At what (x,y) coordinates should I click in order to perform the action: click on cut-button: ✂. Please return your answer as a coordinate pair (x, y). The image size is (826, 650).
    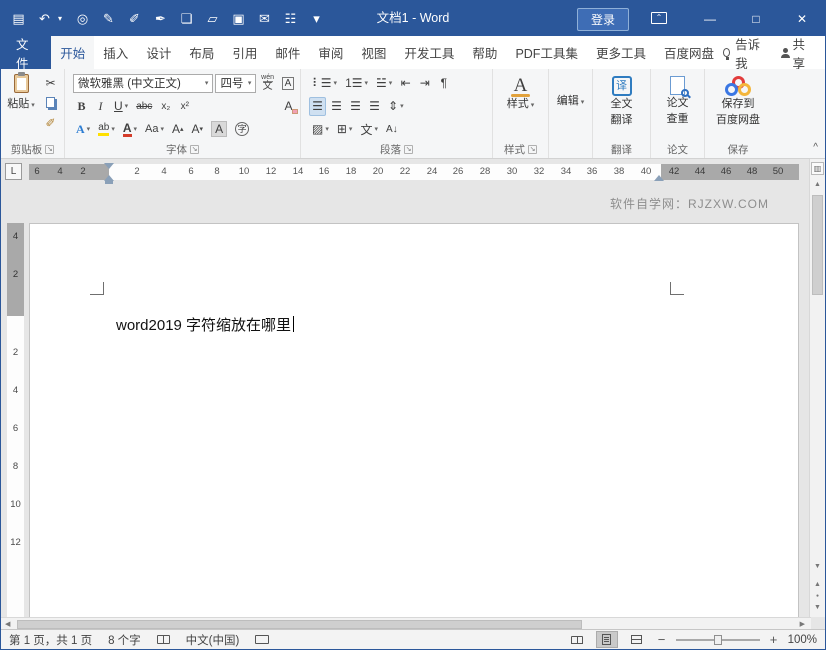
    Looking at the image, I should click on (50, 82).